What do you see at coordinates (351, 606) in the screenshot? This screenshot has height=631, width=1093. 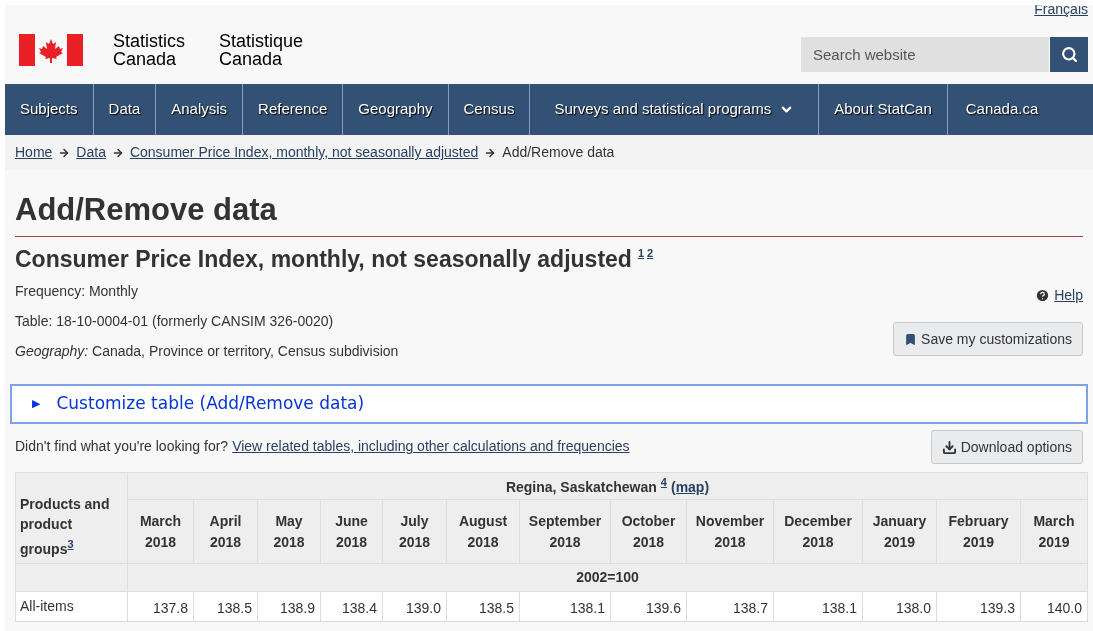 I see `table-cell: 138.4` at bounding box center [351, 606].